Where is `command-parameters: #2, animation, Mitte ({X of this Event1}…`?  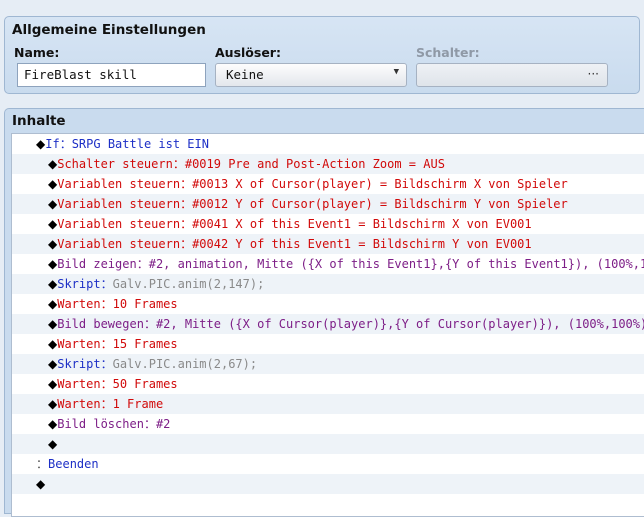
command-parameters: #2, animation, Mitte ({X of this Event1}… is located at coordinates (396, 264).